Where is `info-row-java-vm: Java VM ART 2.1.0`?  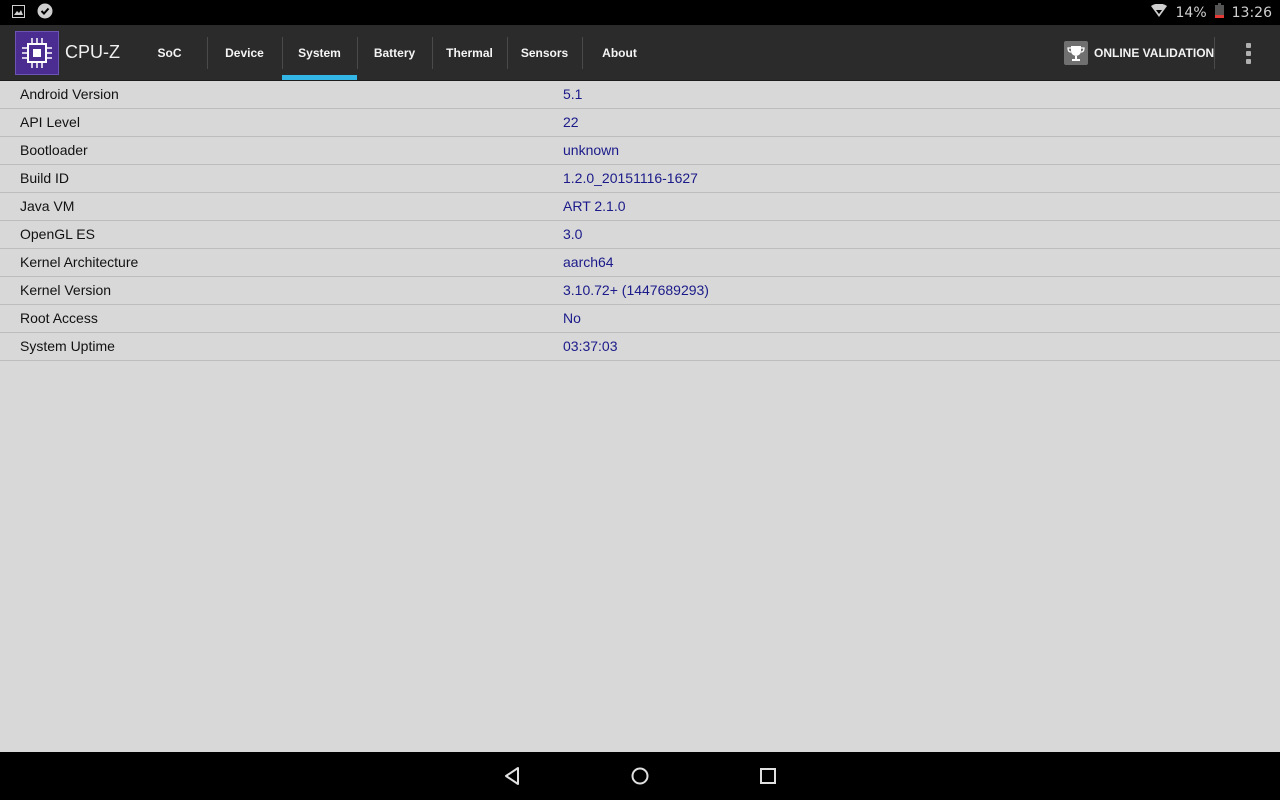
info-row-java-vm: Java VM ART 2.1.0 is located at coordinates (640, 207).